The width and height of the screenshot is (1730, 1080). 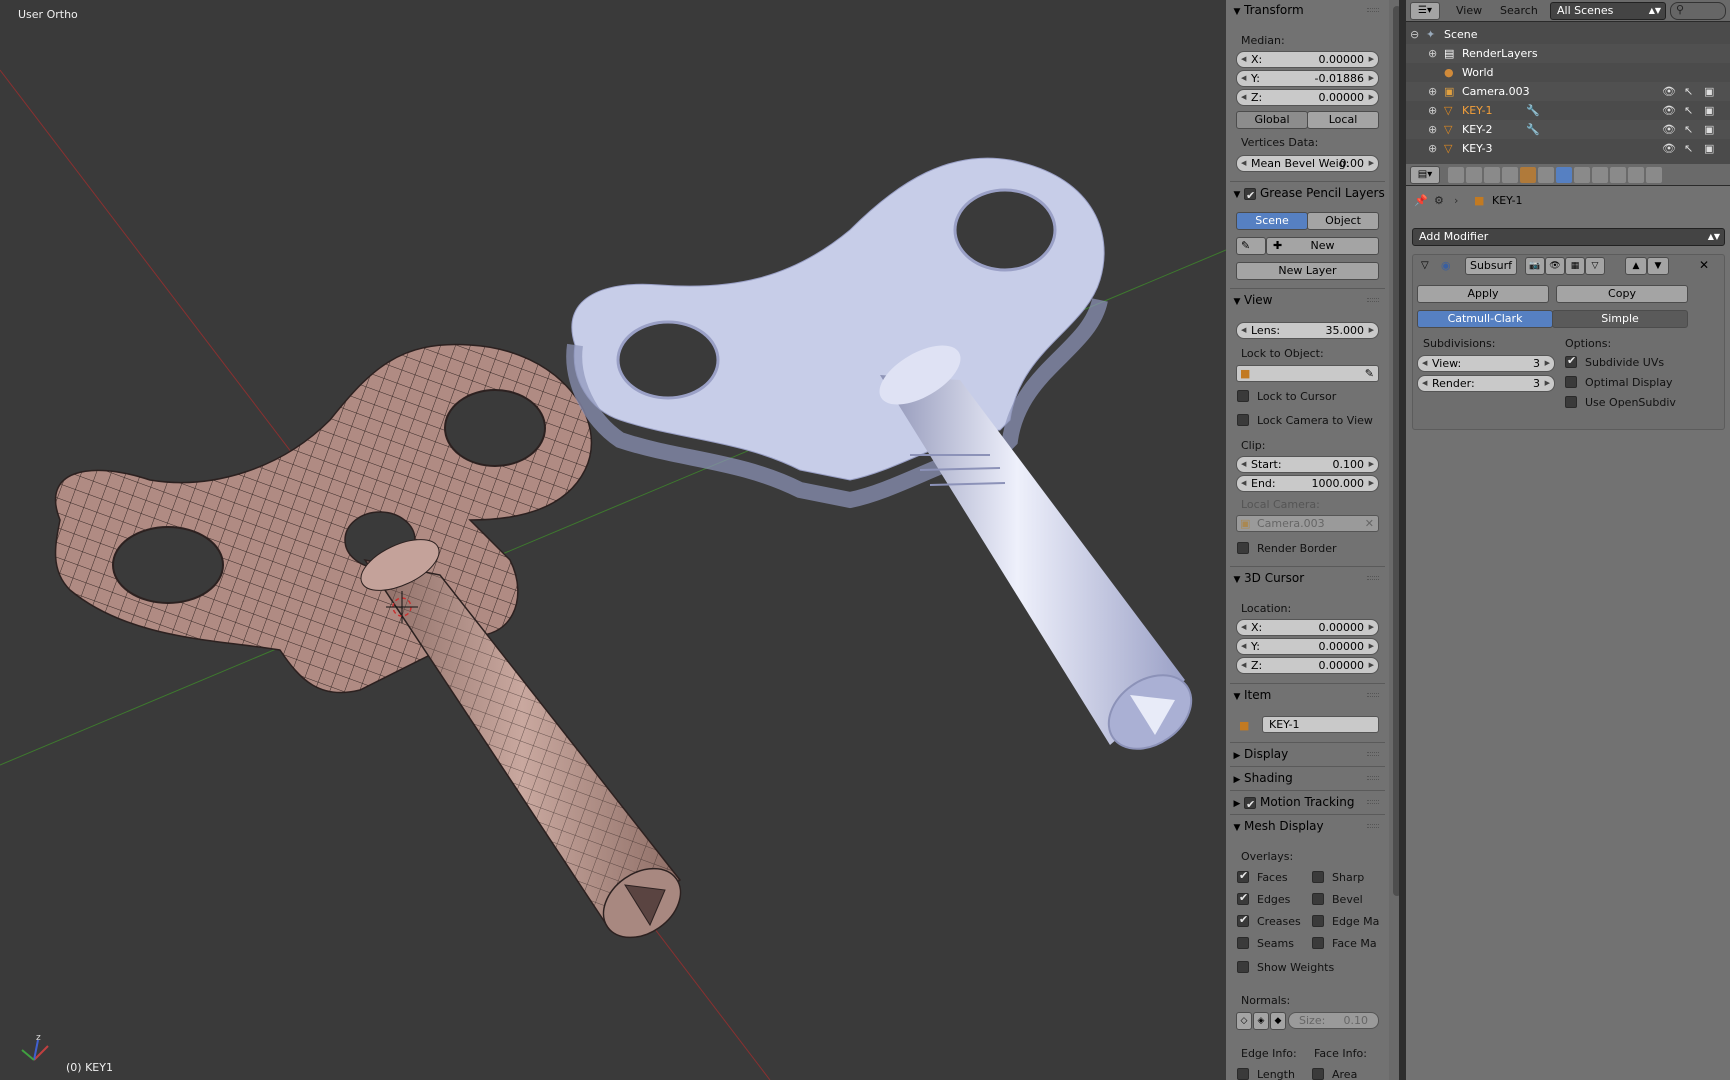 What do you see at coordinates (1307, 78) in the screenshot?
I see `median-y-field: ◀ Y: -0.01886 ▶` at bounding box center [1307, 78].